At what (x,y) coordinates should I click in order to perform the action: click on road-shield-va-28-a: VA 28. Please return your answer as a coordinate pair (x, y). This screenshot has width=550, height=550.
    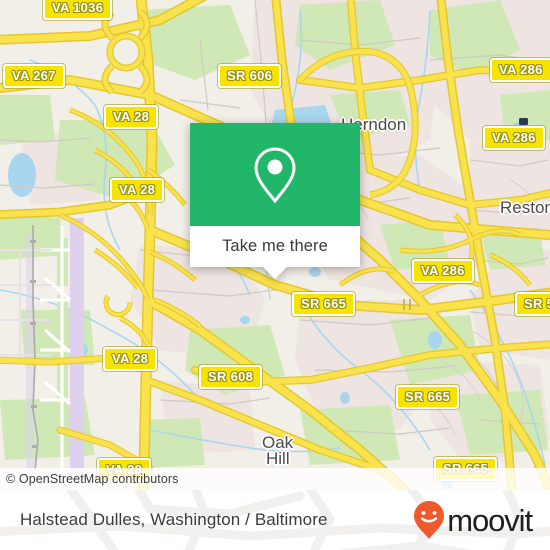
    Looking at the image, I should click on (131, 117).